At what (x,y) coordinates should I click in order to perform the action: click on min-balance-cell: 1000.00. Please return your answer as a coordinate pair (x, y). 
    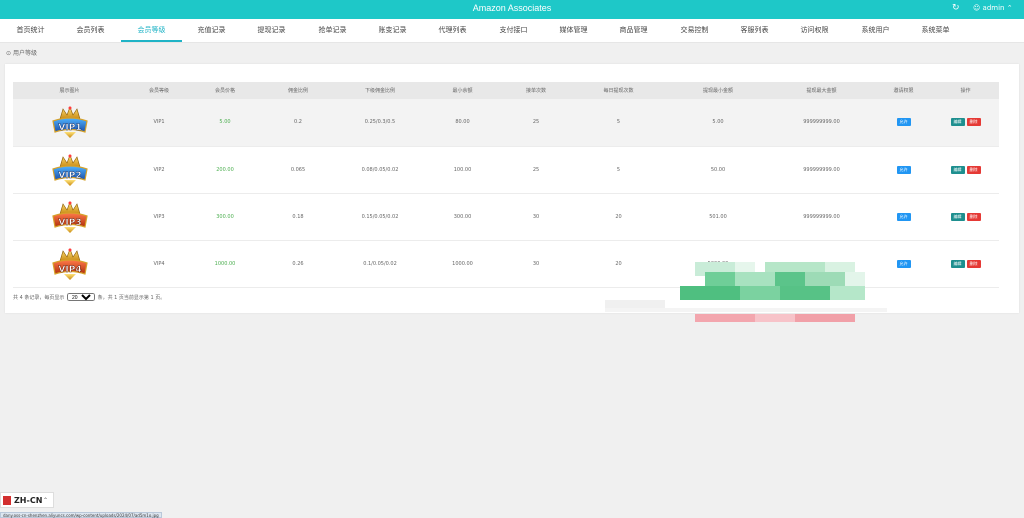
    Looking at the image, I should click on (462, 264).